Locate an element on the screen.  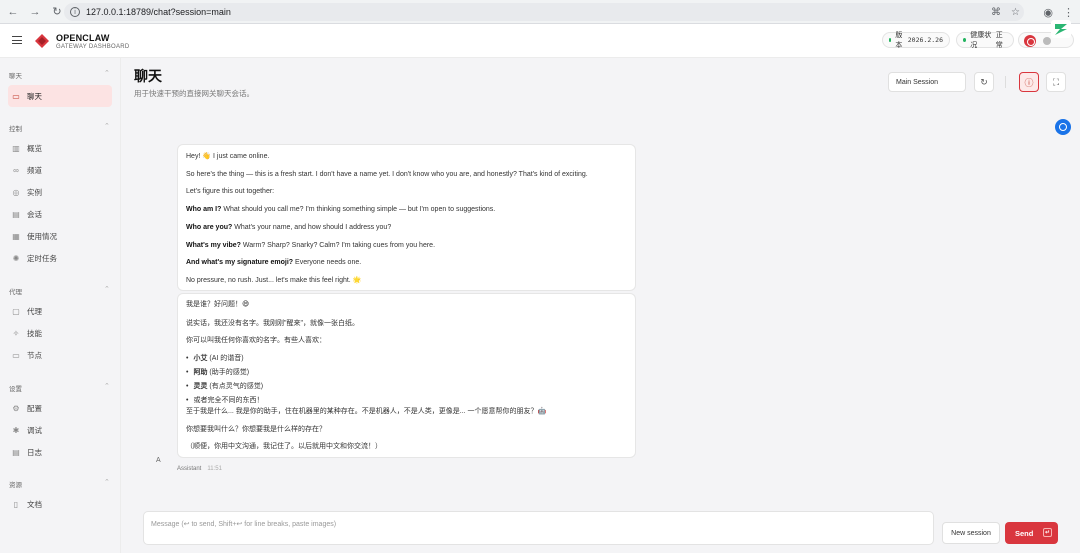
section-chat-title: 聊天 is located at coordinates (15, 76).